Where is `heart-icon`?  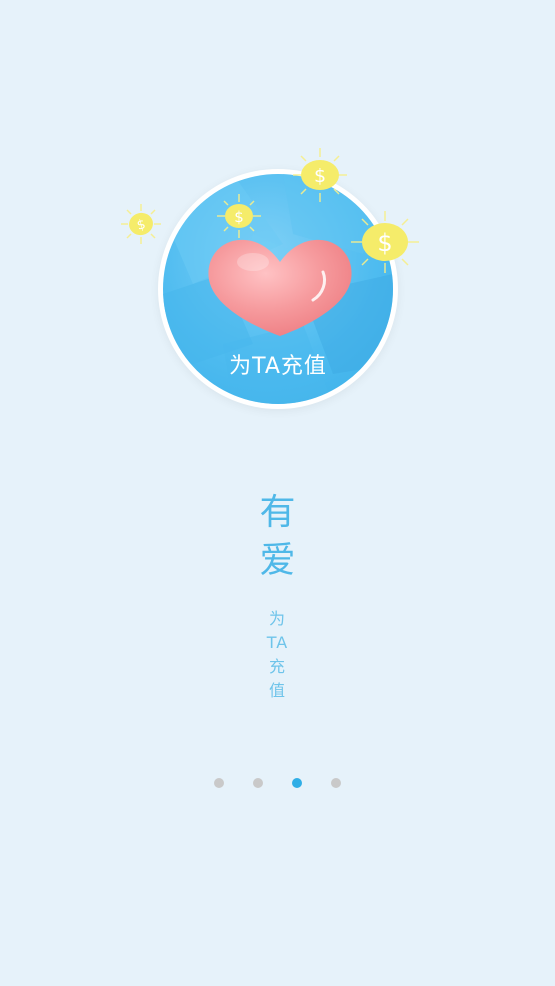 heart-icon is located at coordinates (280, 287).